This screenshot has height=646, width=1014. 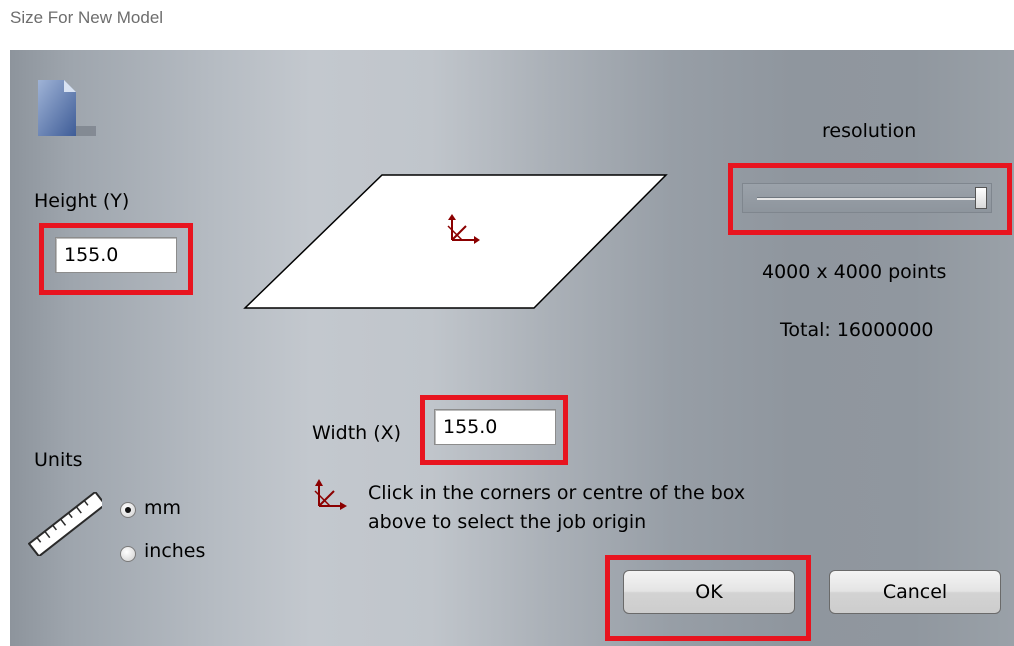 What do you see at coordinates (174, 551) in the screenshot?
I see `radio-inches-label: inches` at bounding box center [174, 551].